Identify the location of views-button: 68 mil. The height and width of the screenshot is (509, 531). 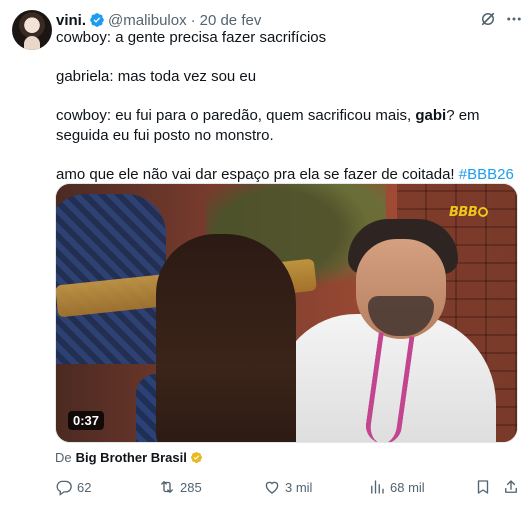
(396, 487).